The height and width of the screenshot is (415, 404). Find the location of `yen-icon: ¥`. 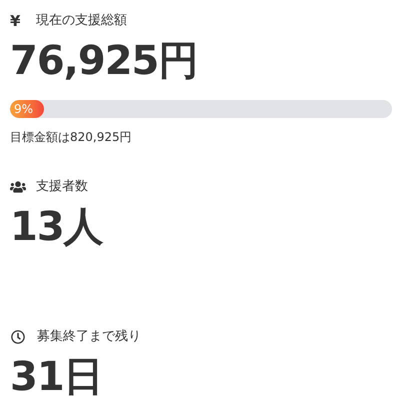

yen-icon: ¥ is located at coordinates (20, 21).